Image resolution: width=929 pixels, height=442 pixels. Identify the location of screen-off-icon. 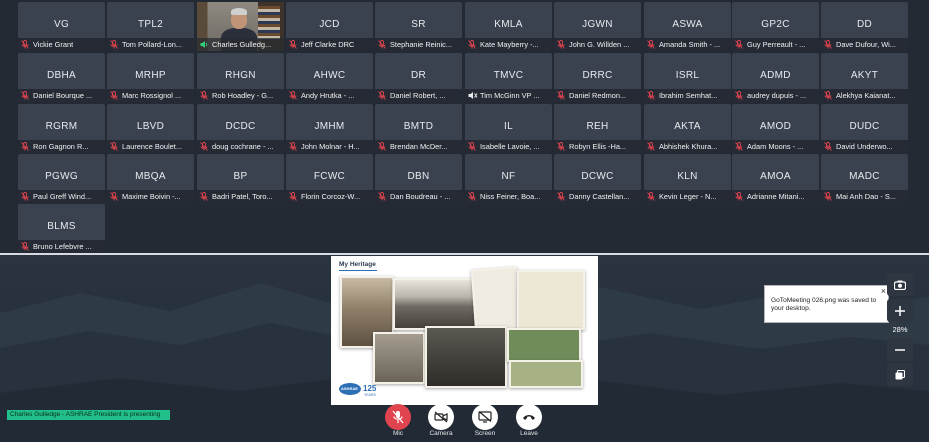
(485, 417).